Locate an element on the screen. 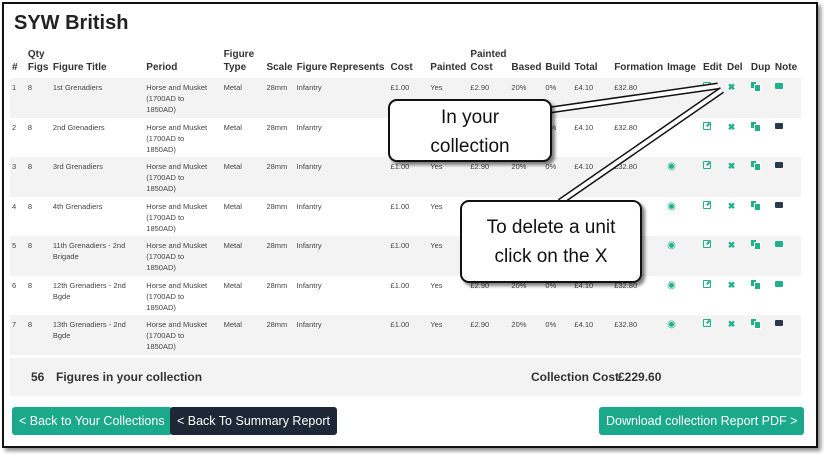 This screenshot has width=824, height=454. row-note-cell is located at coordinates (786, 137).